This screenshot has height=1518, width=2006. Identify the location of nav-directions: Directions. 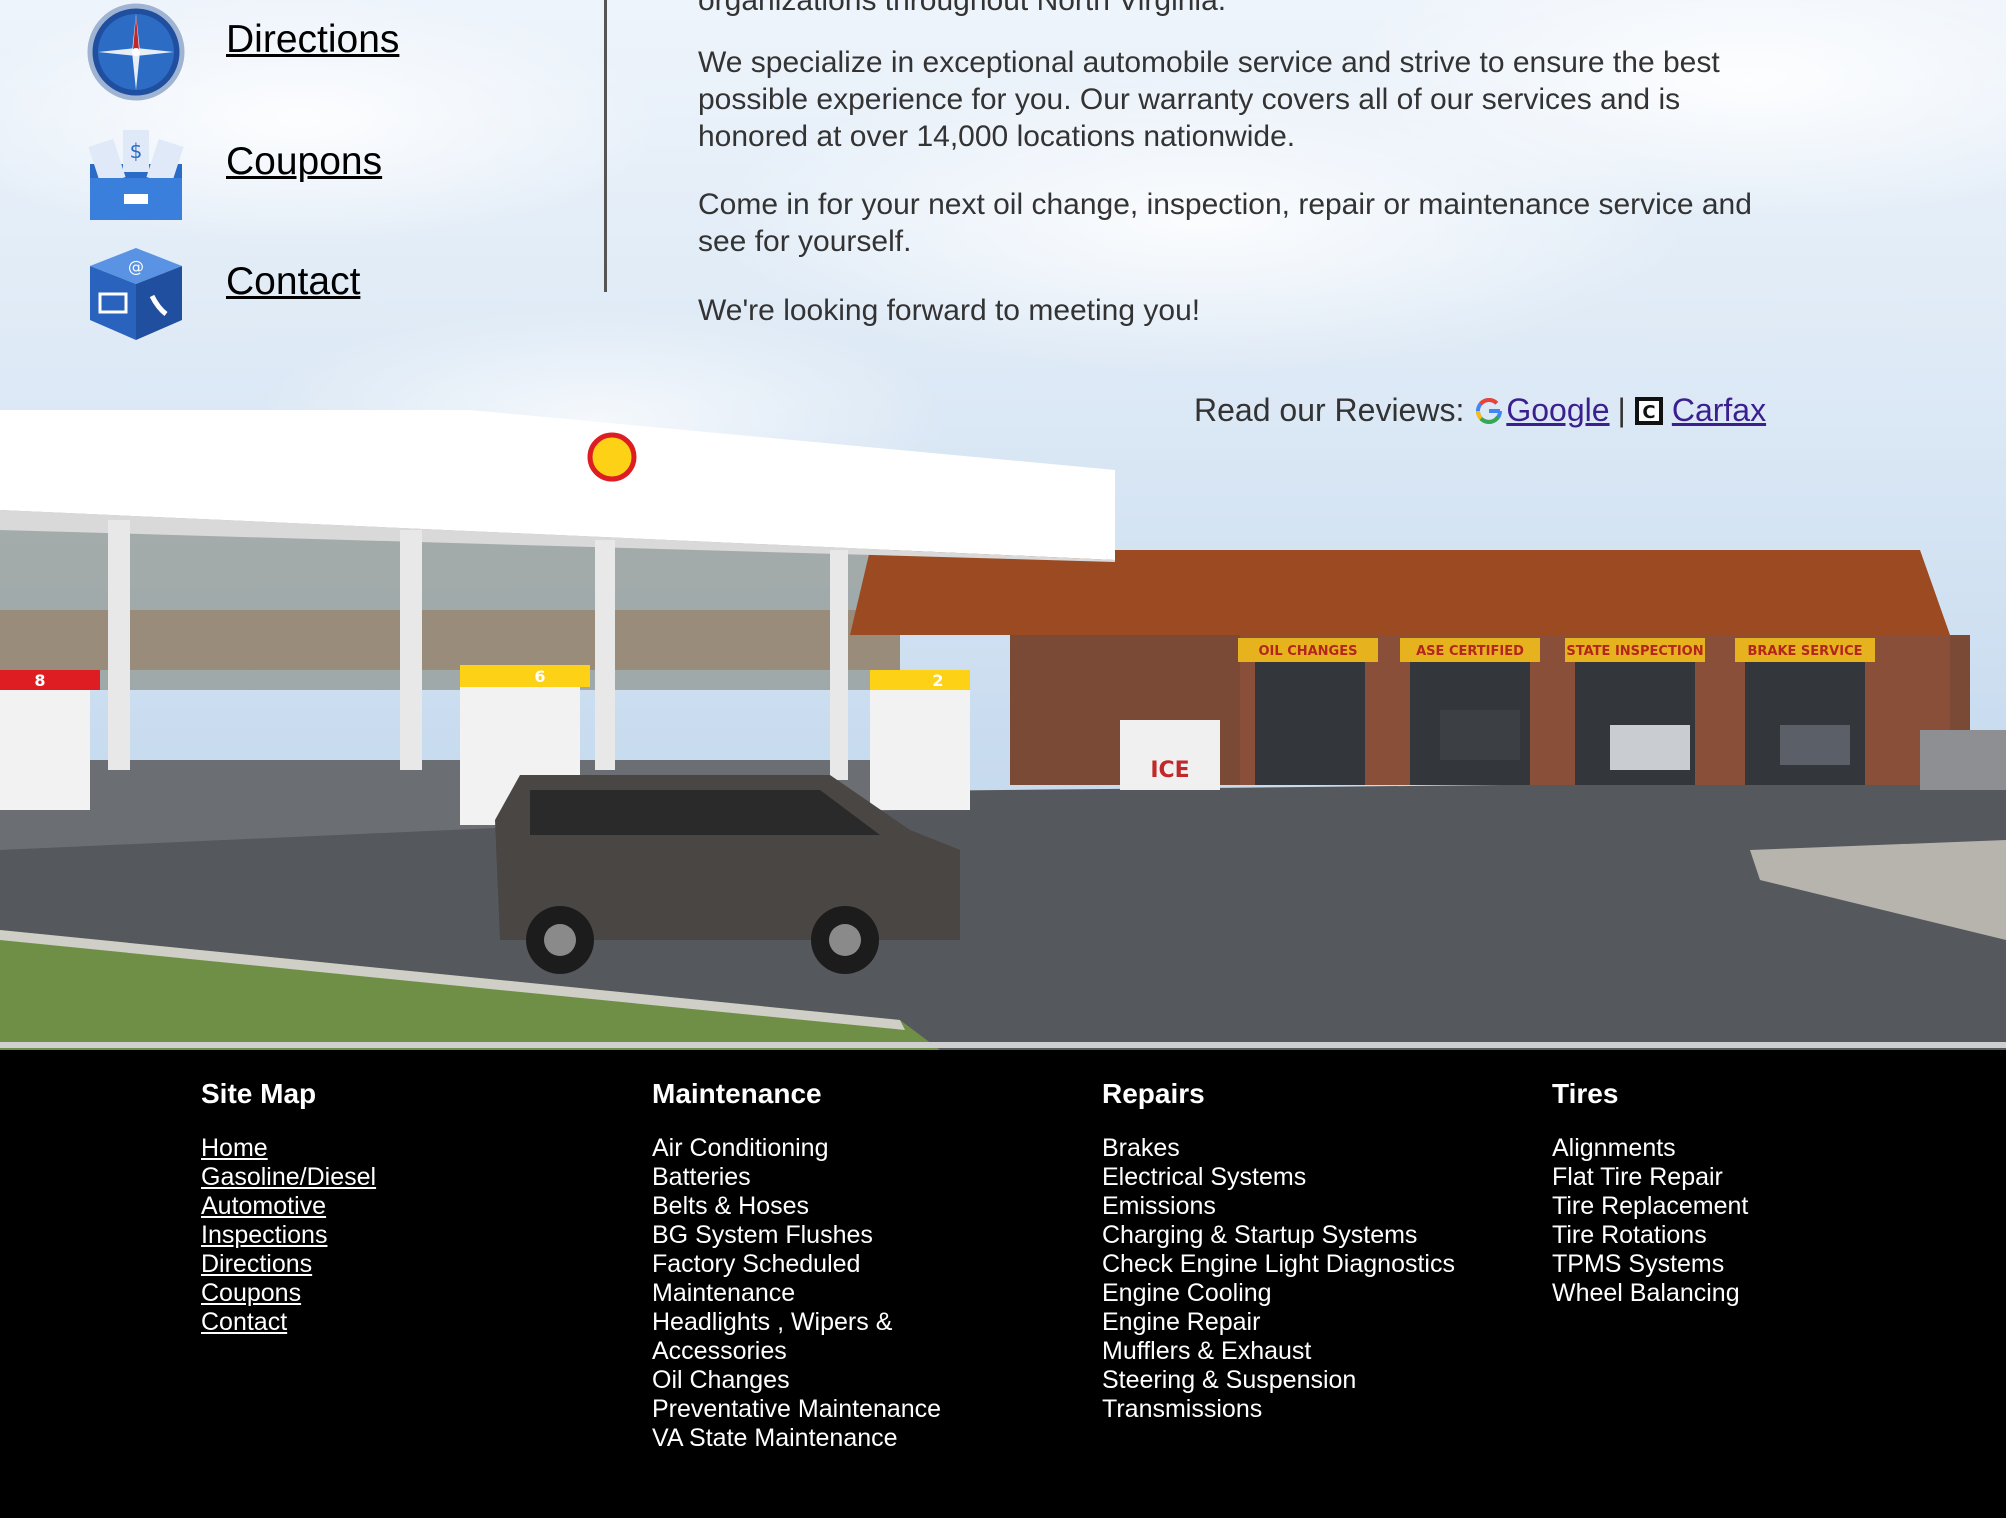
(242, 52).